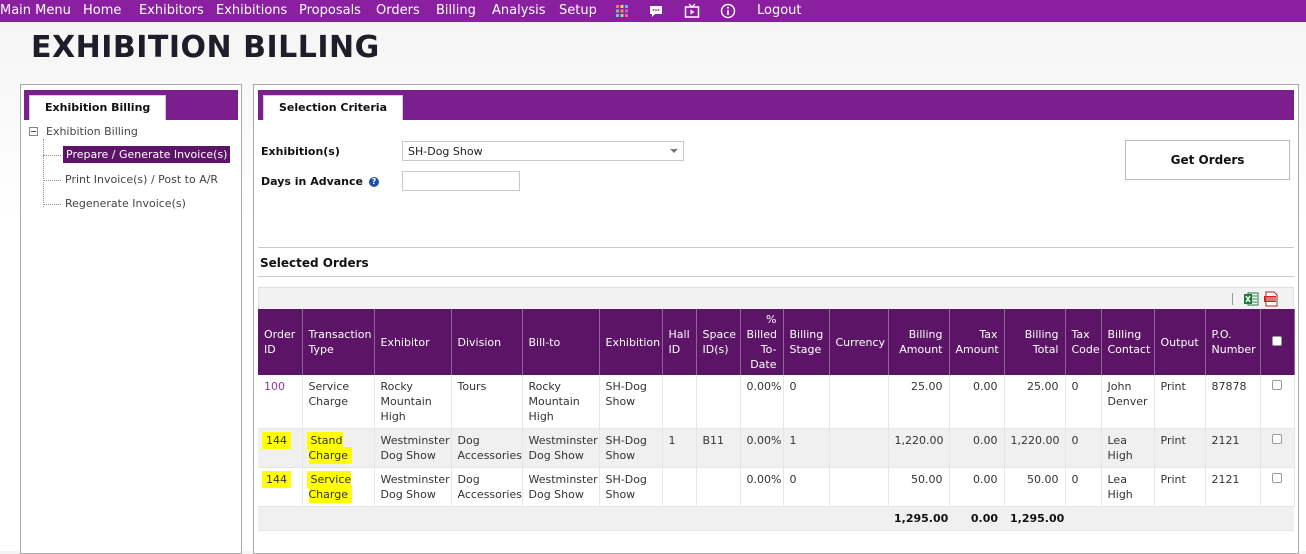 Image resolution: width=1306 pixels, height=554 pixels. What do you see at coordinates (779, 10) in the screenshot?
I see `menu-logout: Logout` at bounding box center [779, 10].